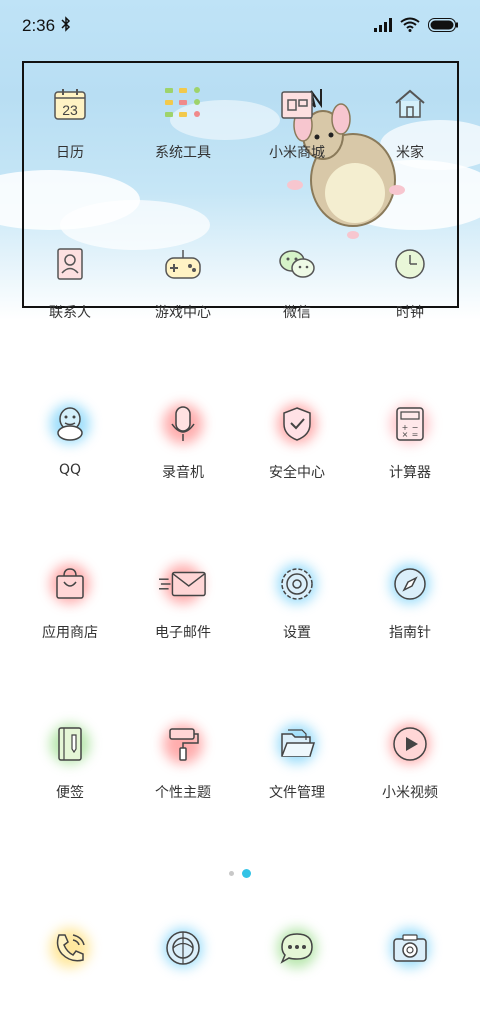 The width and height of the screenshot is (480, 1013). I want to click on app-label: 安全中心, so click(297, 473).